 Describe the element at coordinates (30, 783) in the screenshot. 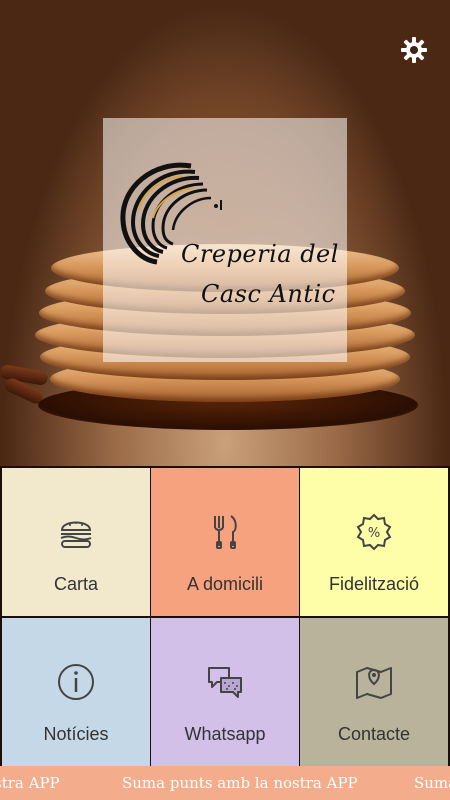

I see `ticker-text-fragment: stra APP` at that location.